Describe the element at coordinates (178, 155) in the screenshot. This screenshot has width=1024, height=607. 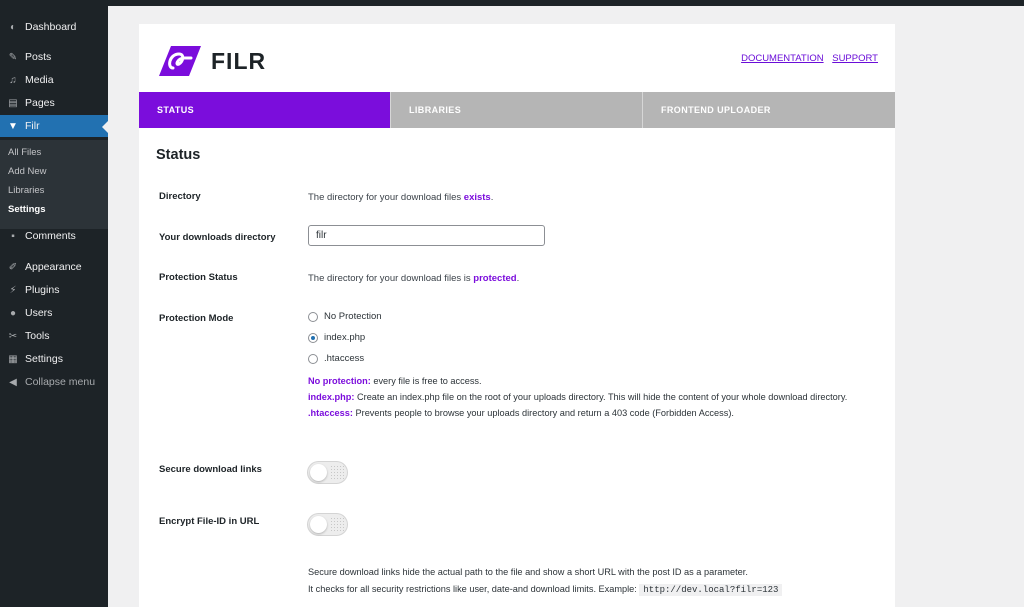
I see `section-title: Status` at that location.